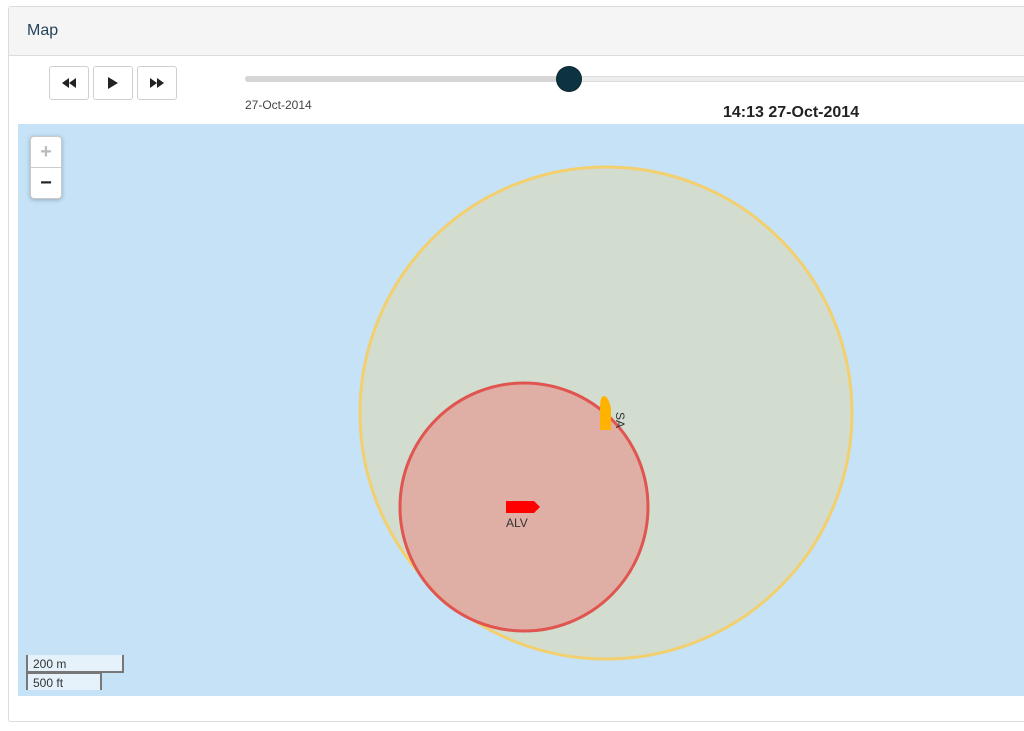  Describe the element at coordinates (46, 152) in the screenshot. I see `zoom-in-button: +` at that location.